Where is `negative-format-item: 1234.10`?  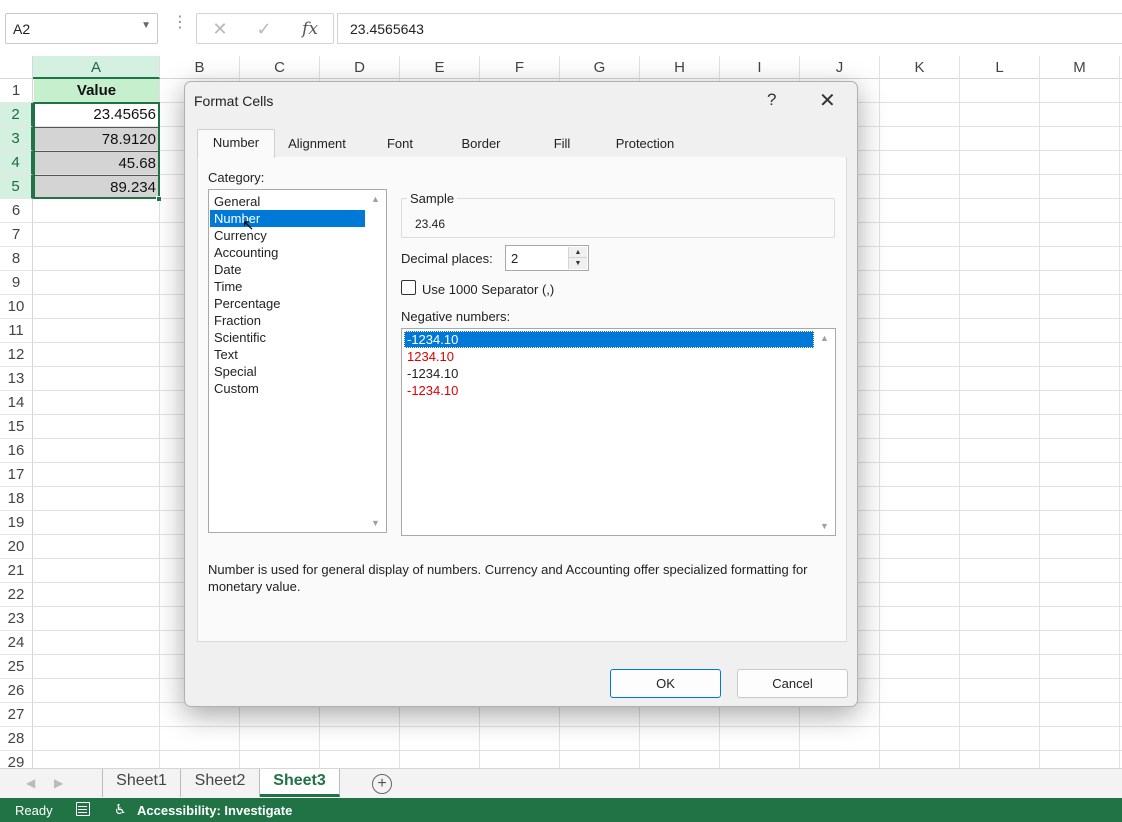 negative-format-item: 1234.10 is located at coordinates (609, 356).